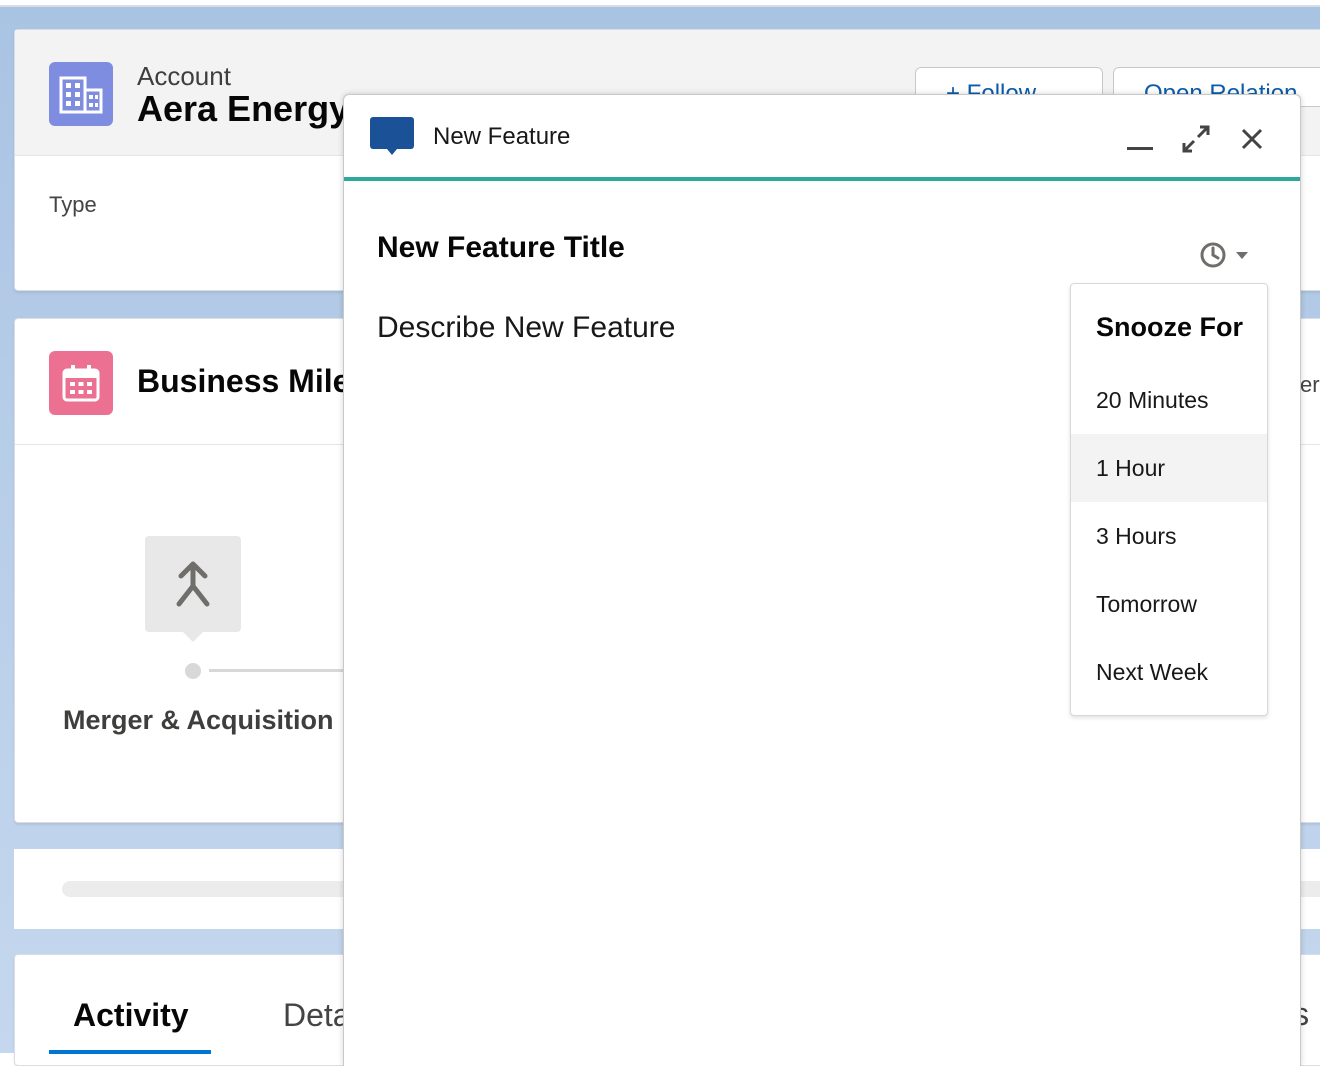 Image resolution: width=1320 pixels, height=1066 pixels. Describe the element at coordinates (73, 204) in the screenshot. I see `field-label-type: Type` at that location.